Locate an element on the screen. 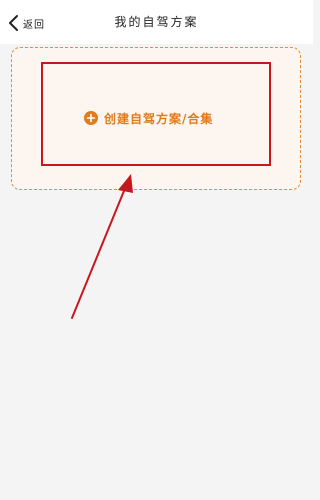  page-title: 我的自驾方案 is located at coordinates (156, 22).